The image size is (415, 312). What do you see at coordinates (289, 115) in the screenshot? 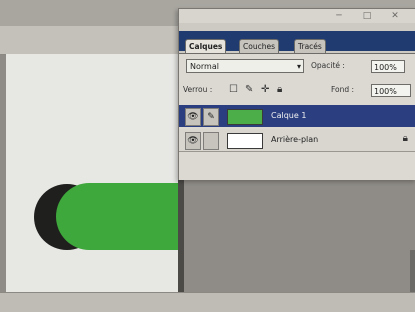
I see `layer-name: Calque 1` at bounding box center [289, 115].